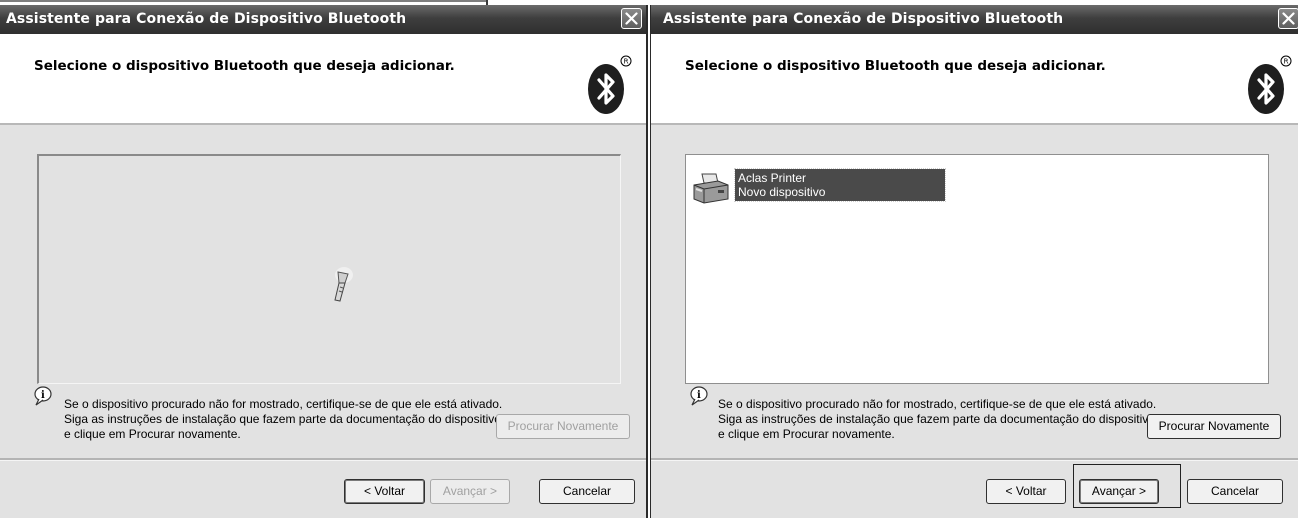  Describe the element at coordinates (782, 192) in the screenshot. I see `device-status: Novo dispositivo` at that location.